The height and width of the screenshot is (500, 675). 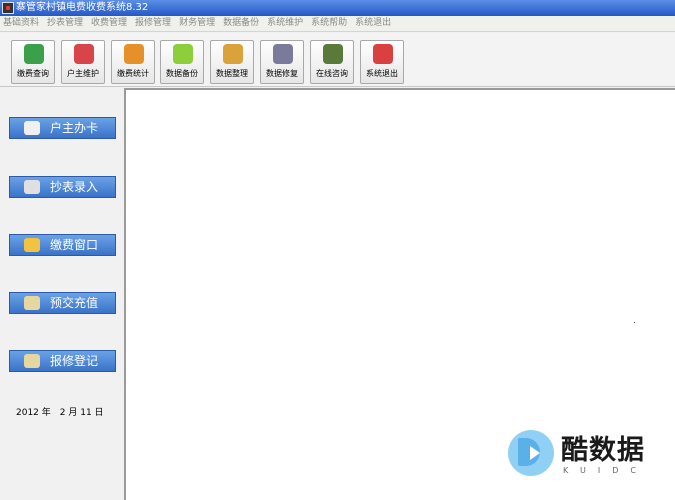 What do you see at coordinates (33, 73) in the screenshot?
I see `tool-label: 缴费查询` at bounding box center [33, 73].